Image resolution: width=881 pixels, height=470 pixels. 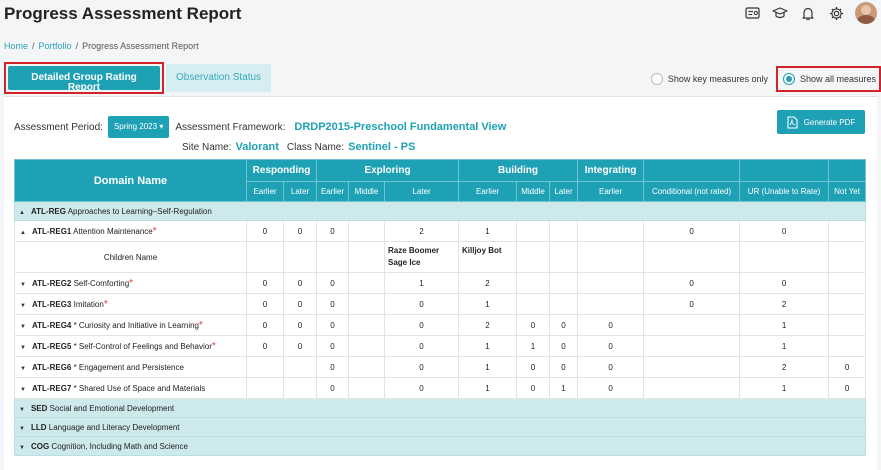 I want to click on radio-all-measures: Show all measures, so click(x=828, y=79).